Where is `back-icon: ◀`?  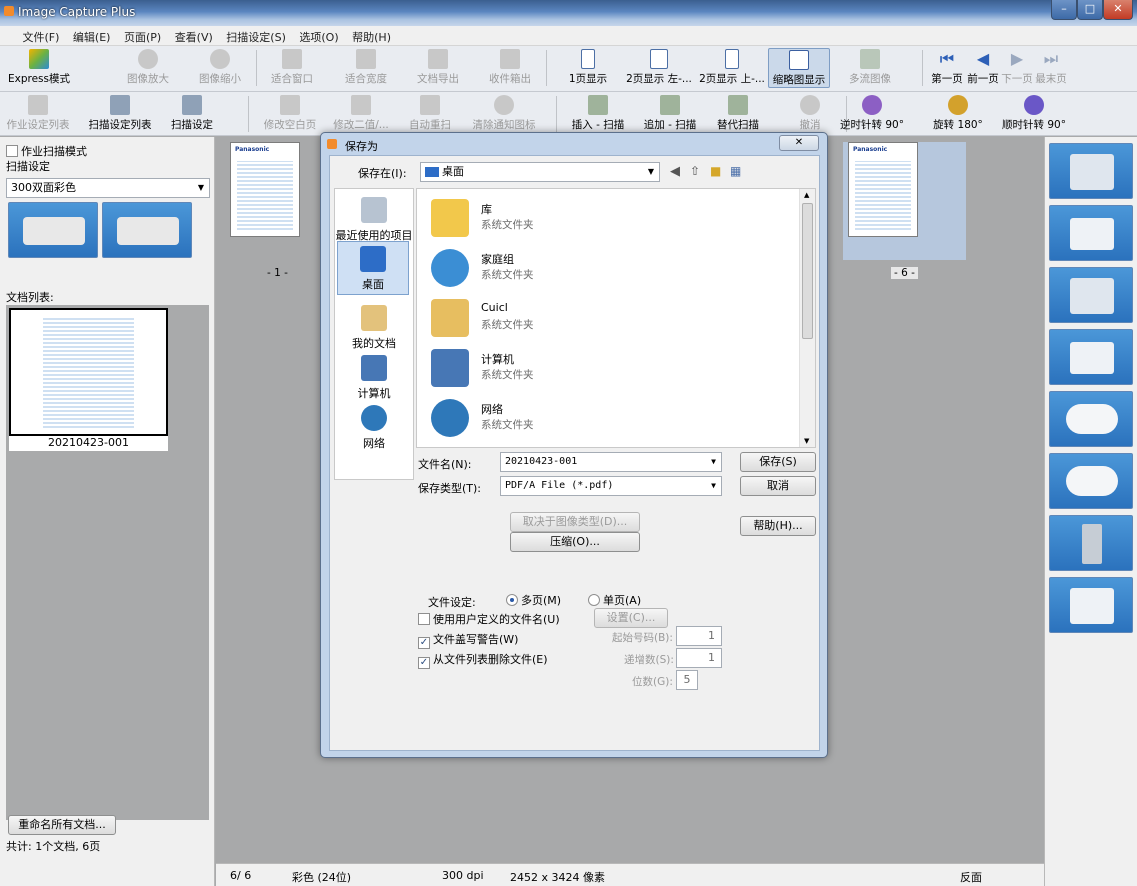
back-icon: ◀ is located at coordinates (675, 171).